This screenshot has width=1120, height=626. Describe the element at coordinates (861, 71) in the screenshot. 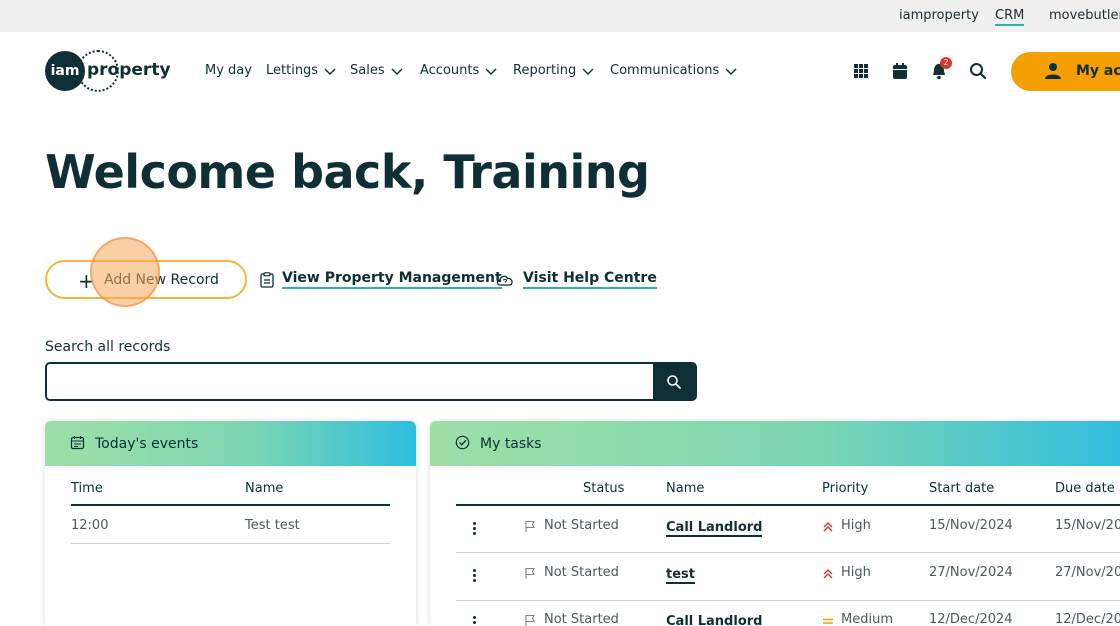

I see `apps-grid-icon` at that location.